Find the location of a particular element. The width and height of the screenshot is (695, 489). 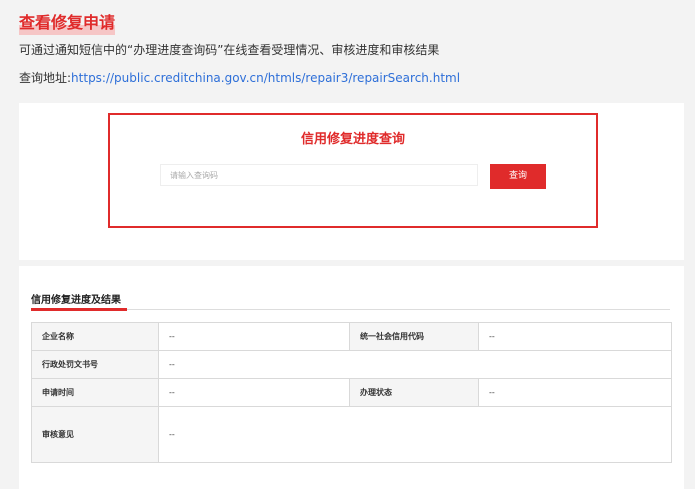

penalty-doc-label: 行政处罚文书号 is located at coordinates (95, 364).